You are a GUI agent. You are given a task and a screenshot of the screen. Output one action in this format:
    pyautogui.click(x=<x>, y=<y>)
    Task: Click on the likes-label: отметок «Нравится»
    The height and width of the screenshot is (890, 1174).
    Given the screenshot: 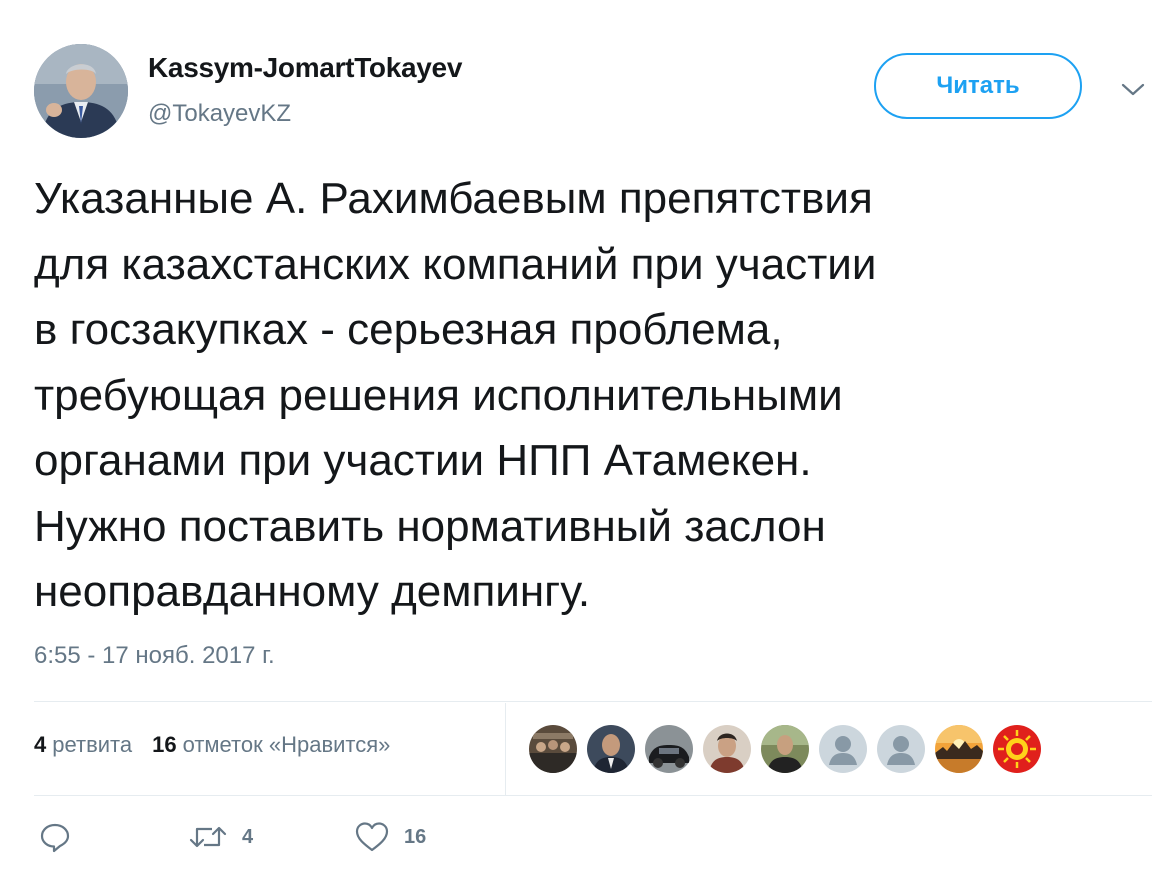 What is the action you would take?
    pyautogui.click(x=286, y=744)
    